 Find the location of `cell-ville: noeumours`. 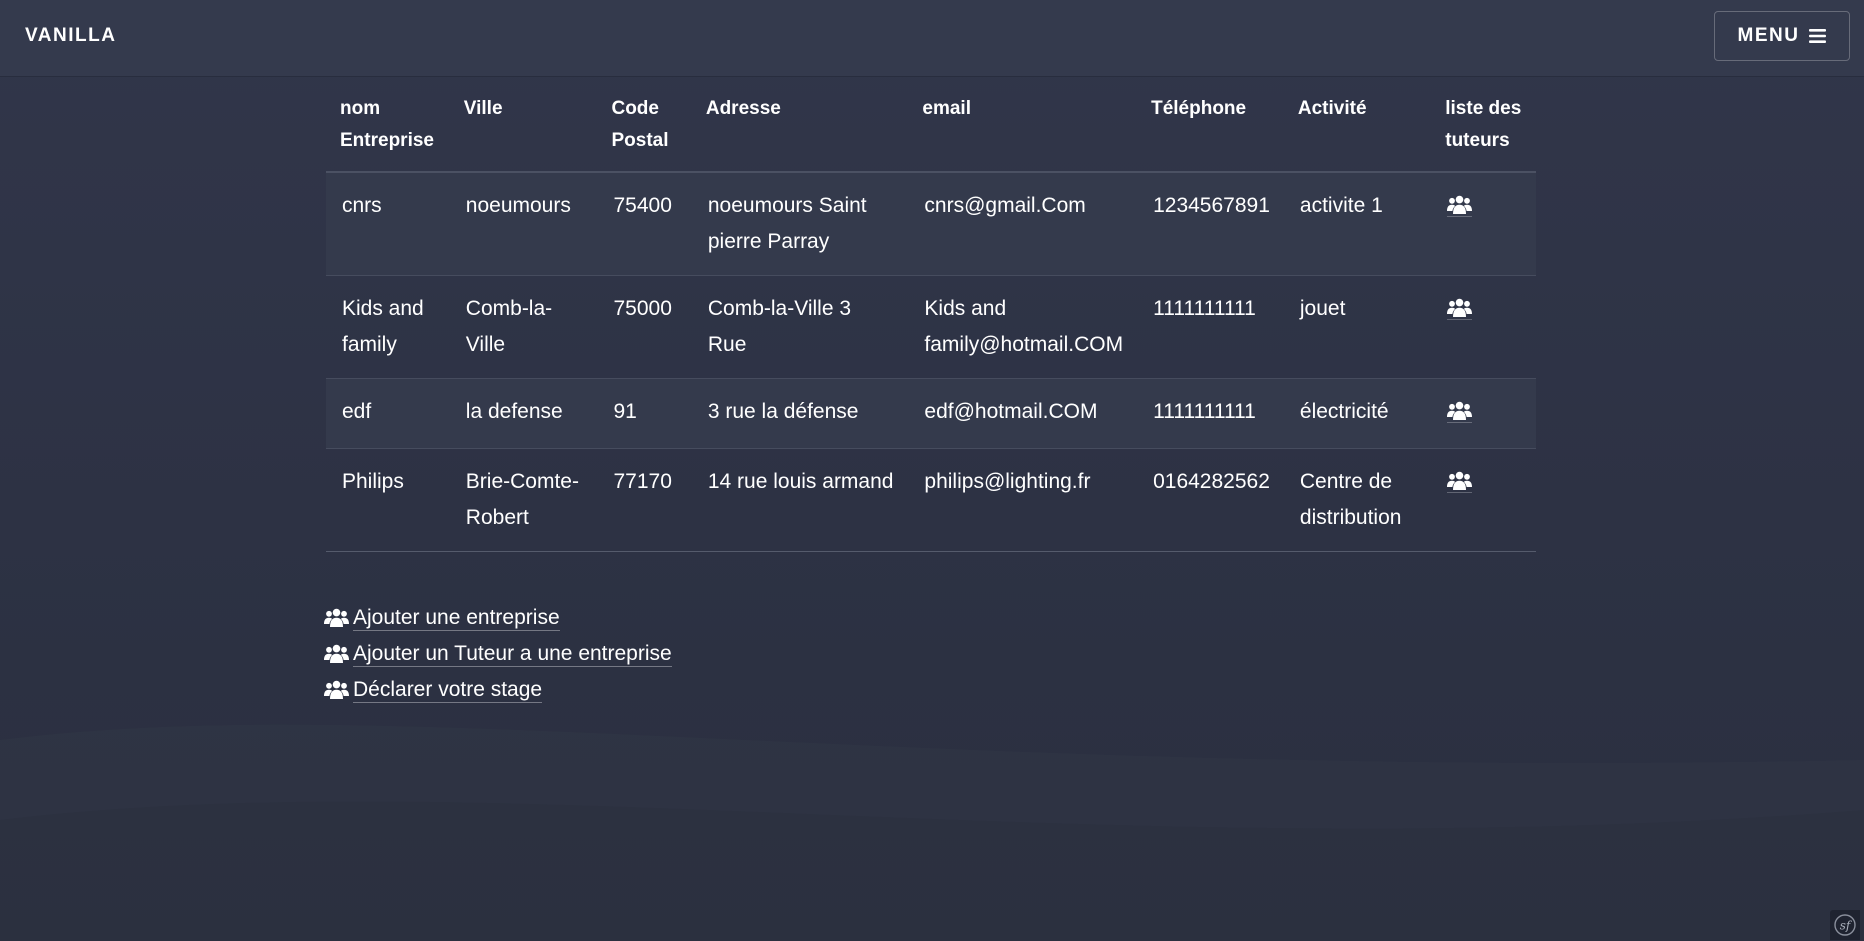

cell-ville: noeumours is located at coordinates (523, 224).